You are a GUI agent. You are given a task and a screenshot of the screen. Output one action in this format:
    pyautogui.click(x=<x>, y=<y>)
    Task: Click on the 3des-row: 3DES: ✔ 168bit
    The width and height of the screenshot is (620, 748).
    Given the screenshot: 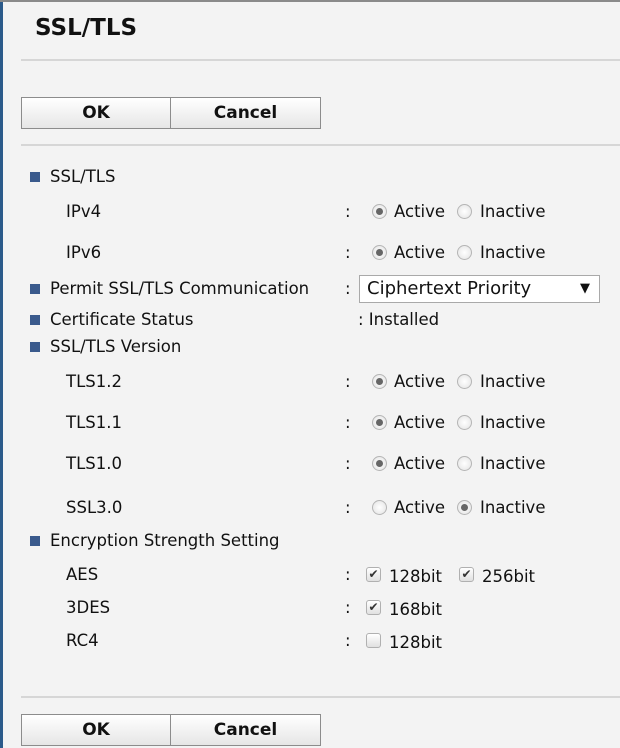 What is the action you would take?
    pyautogui.click(x=310, y=608)
    